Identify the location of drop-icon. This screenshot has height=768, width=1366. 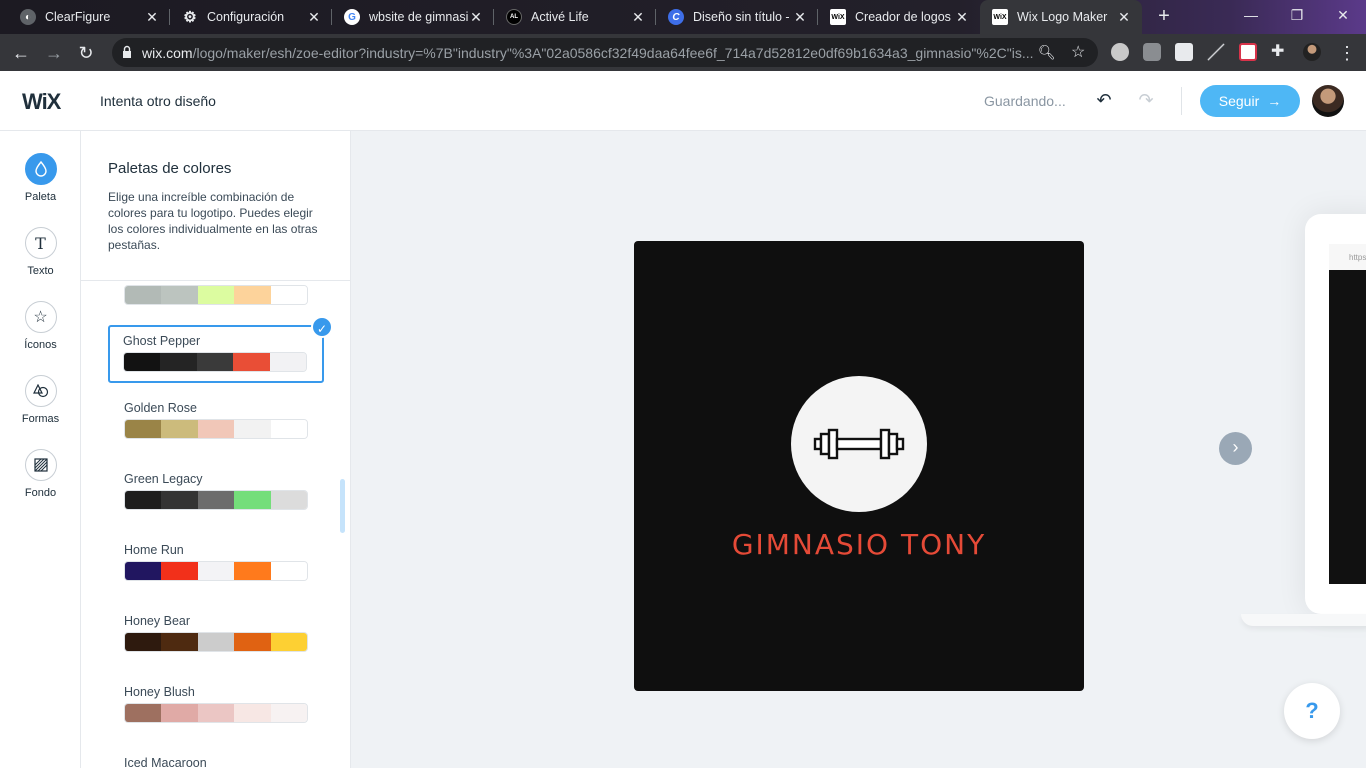
(40, 169).